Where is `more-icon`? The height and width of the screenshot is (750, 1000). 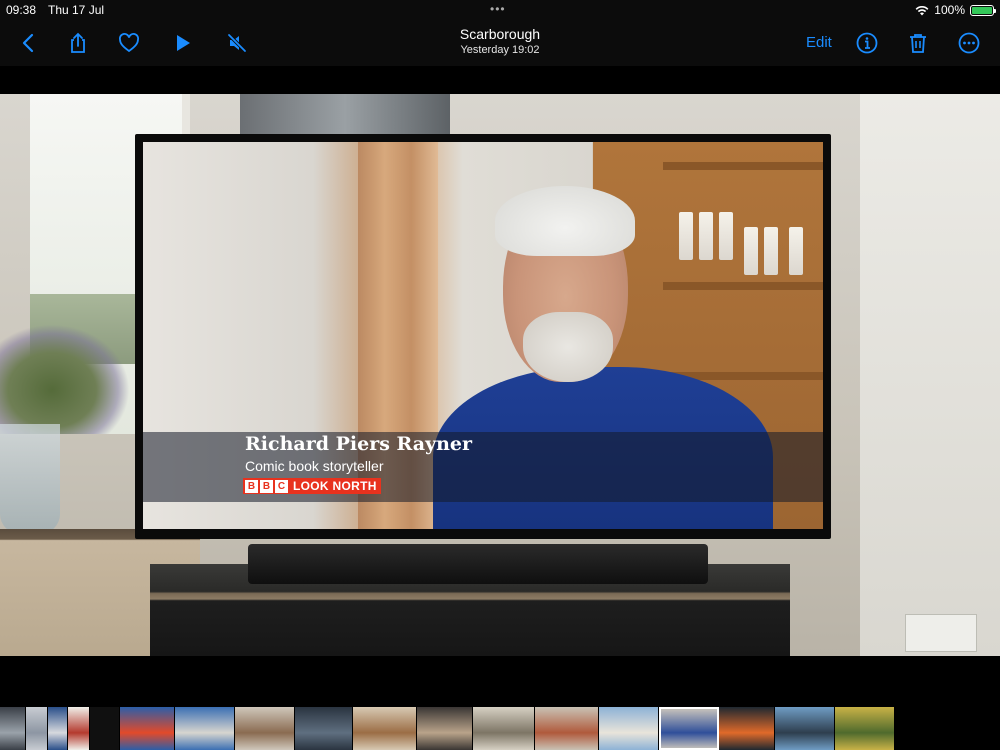
more-icon is located at coordinates (969, 43).